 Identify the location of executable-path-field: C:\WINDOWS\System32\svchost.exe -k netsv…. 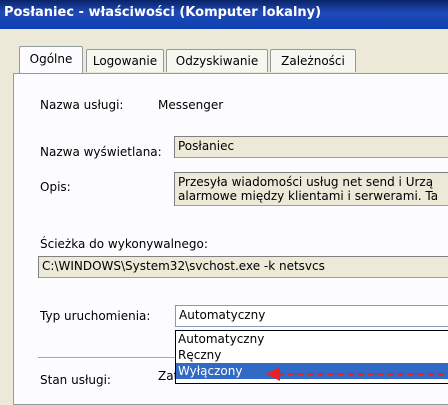
(243, 267).